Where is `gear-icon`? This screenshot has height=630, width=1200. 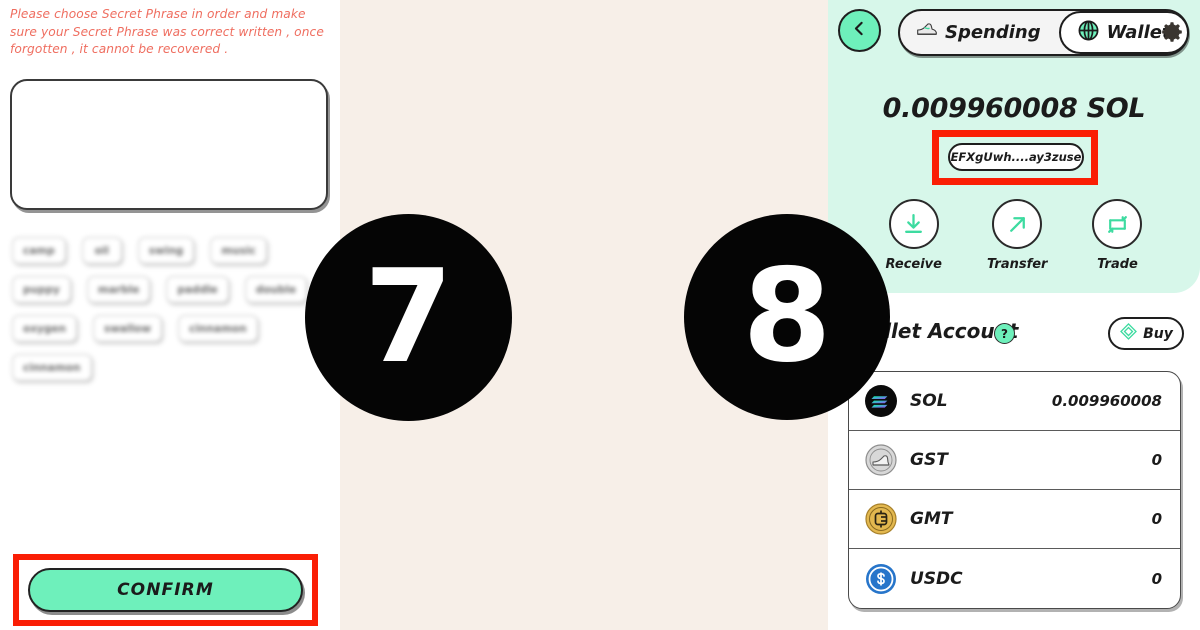
gear-icon is located at coordinates (1172, 32).